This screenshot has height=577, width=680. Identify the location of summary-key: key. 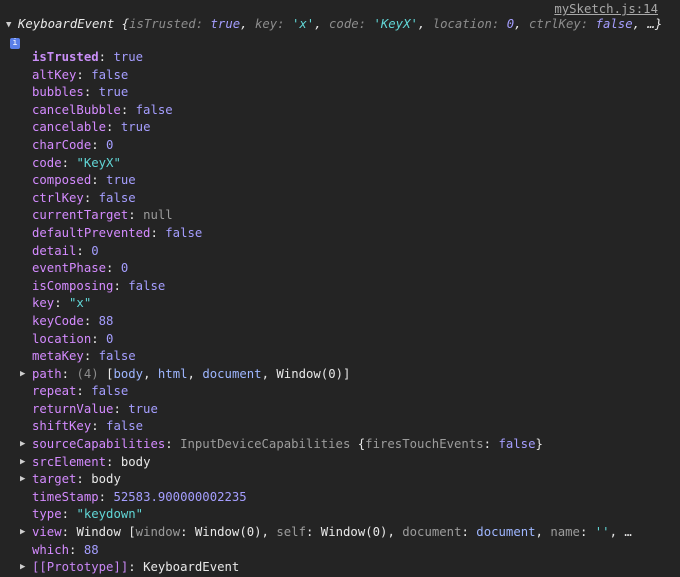
(266, 24).